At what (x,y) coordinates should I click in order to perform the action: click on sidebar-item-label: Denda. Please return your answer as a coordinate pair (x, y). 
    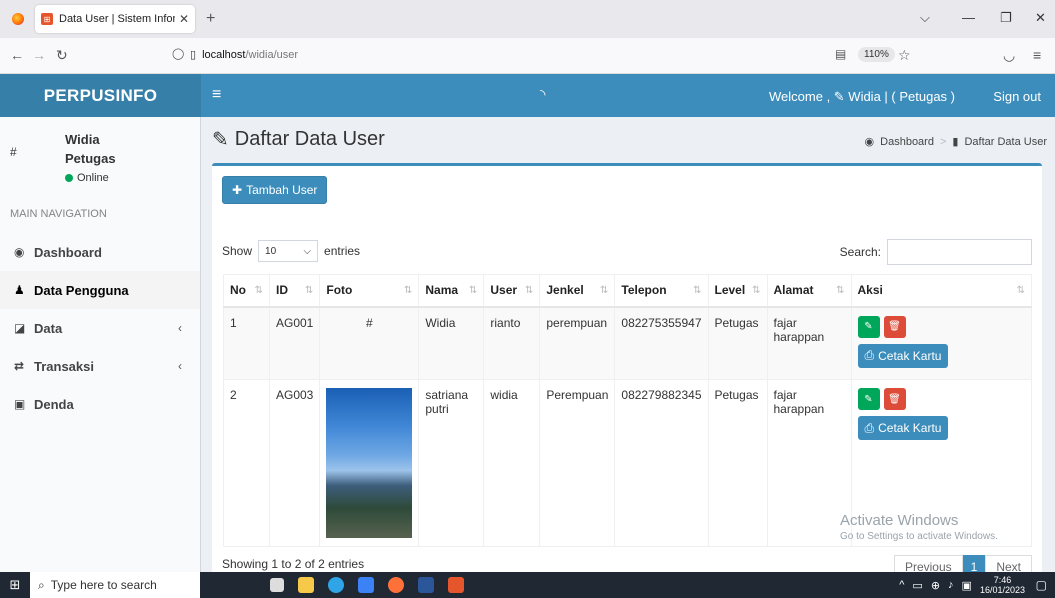
    Looking at the image, I should click on (54, 404).